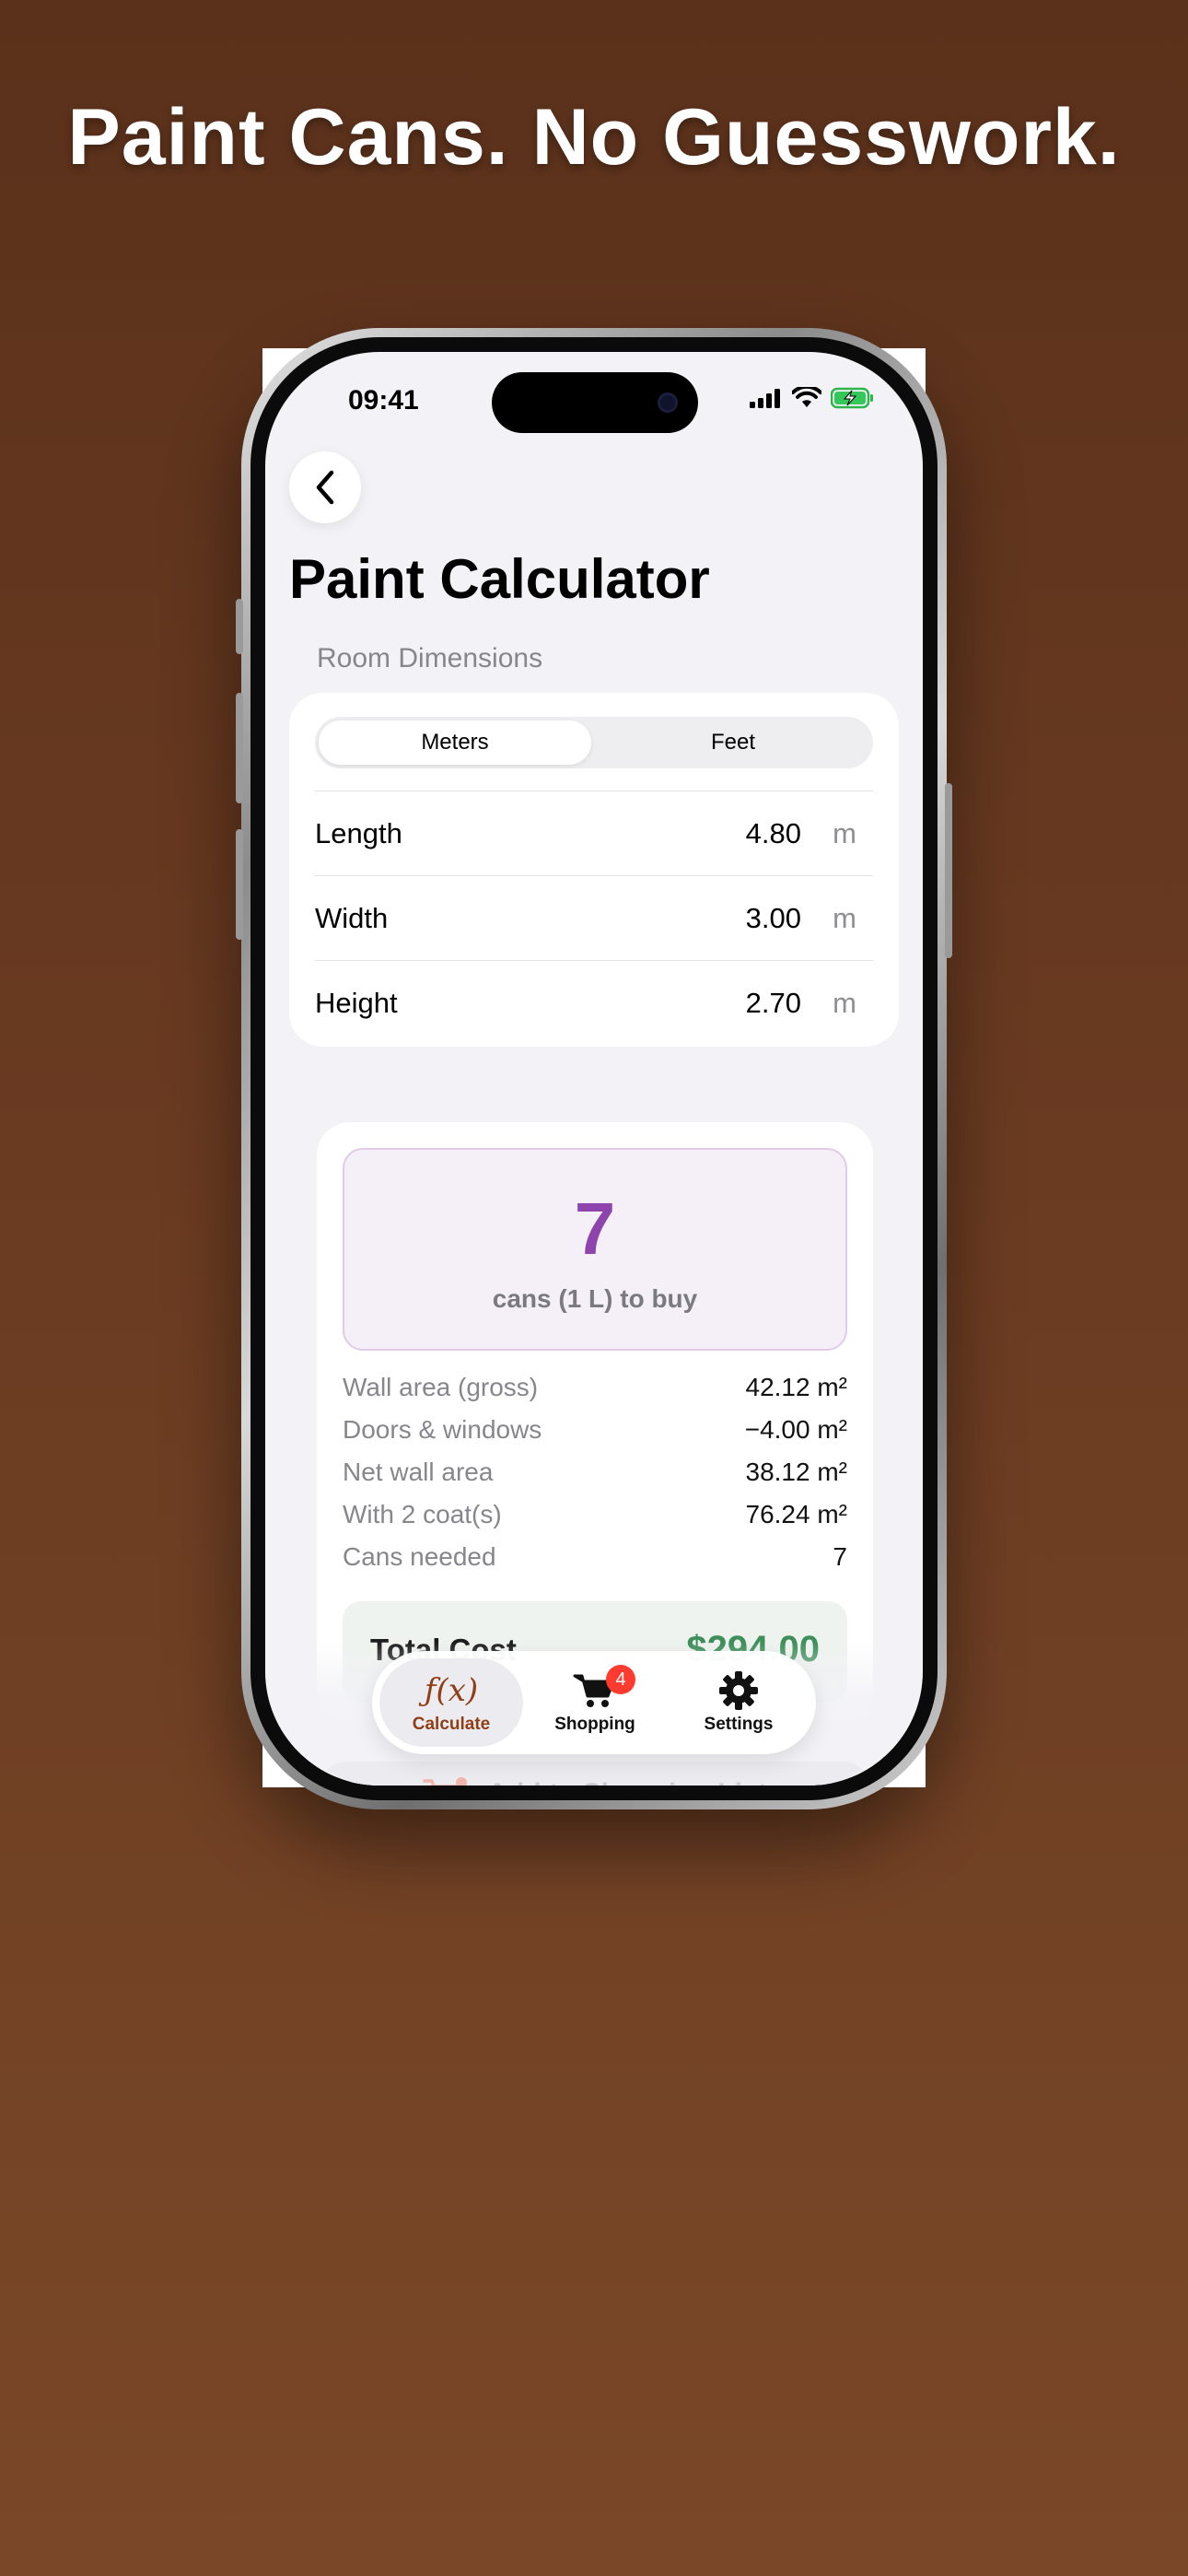  What do you see at coordinates (594, 1724) in the screenshot?
I see `tab-label: Shopping` at bounding box center [594, 1724].